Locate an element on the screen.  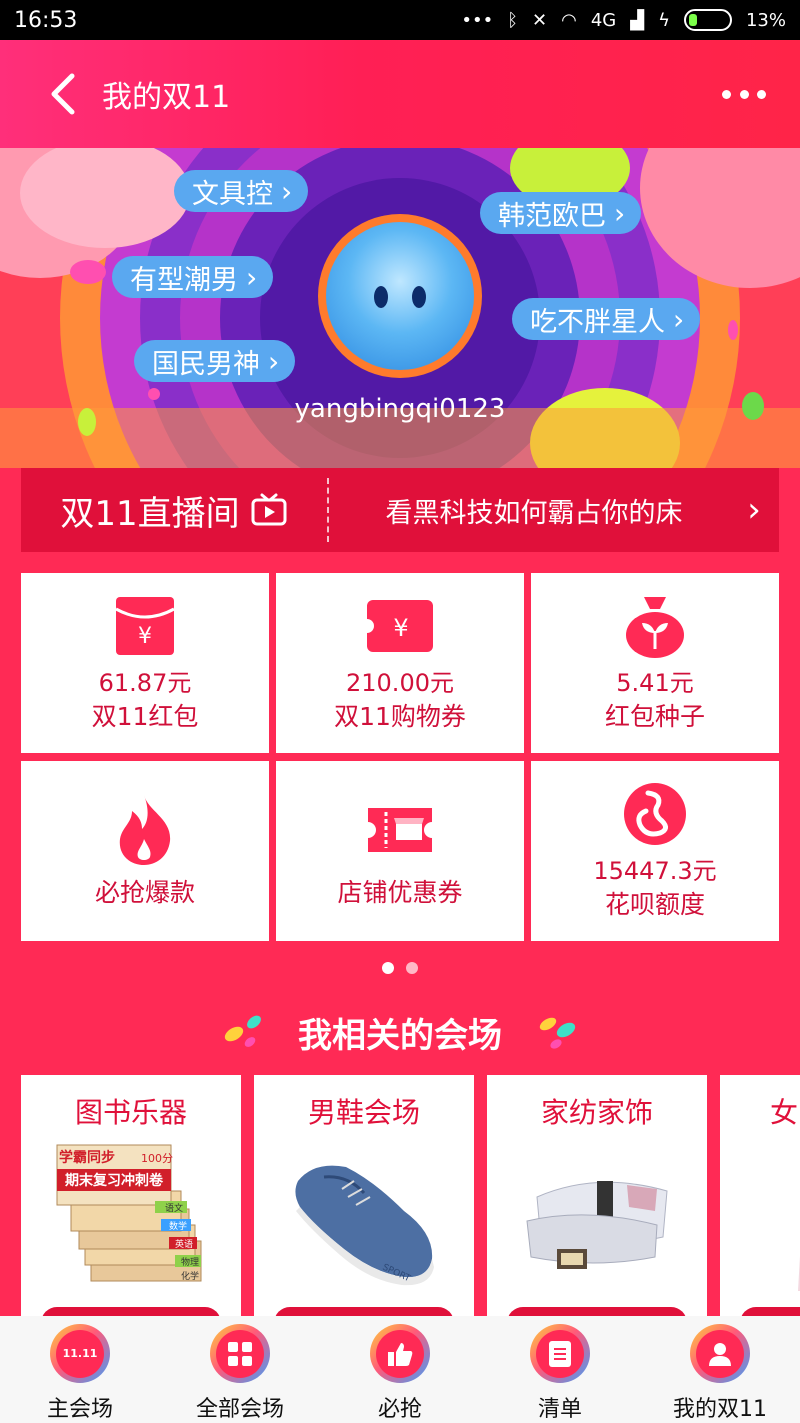
live-room: 双11直播间 is located at coordinates (174, 510).